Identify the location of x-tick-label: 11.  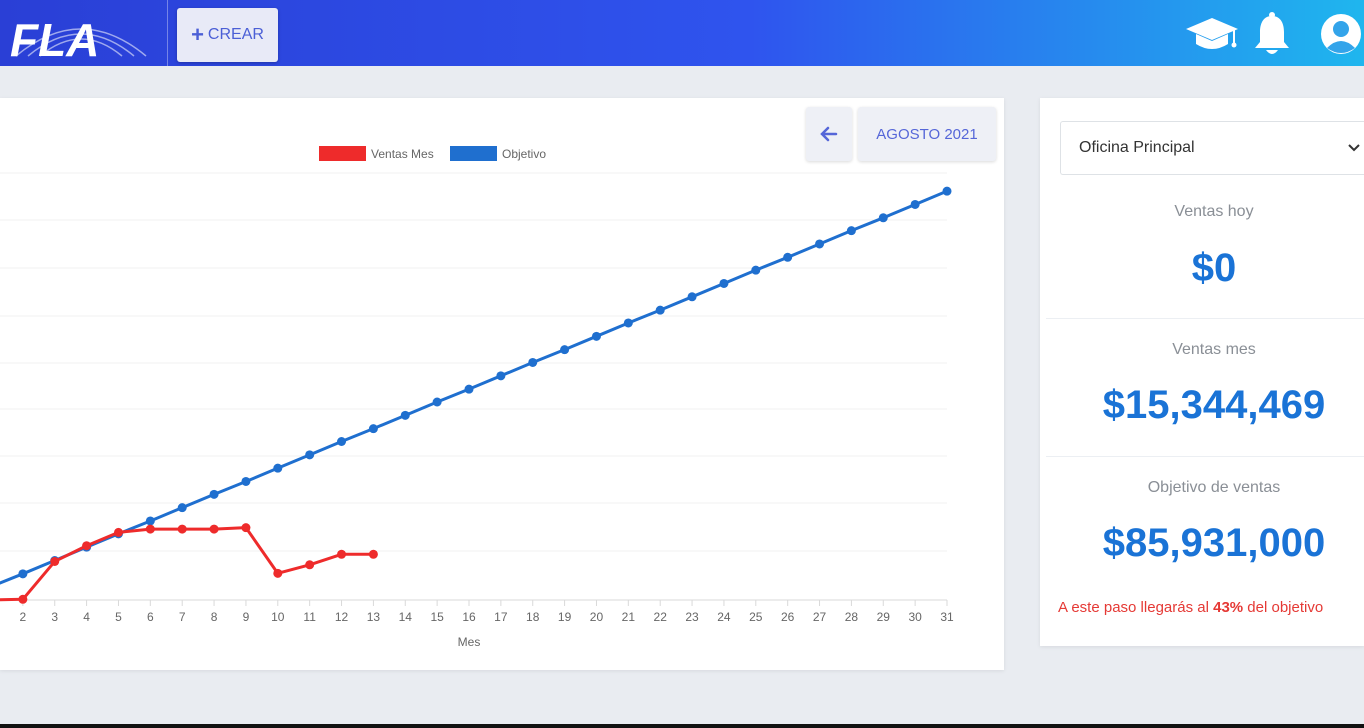
(309, 617).